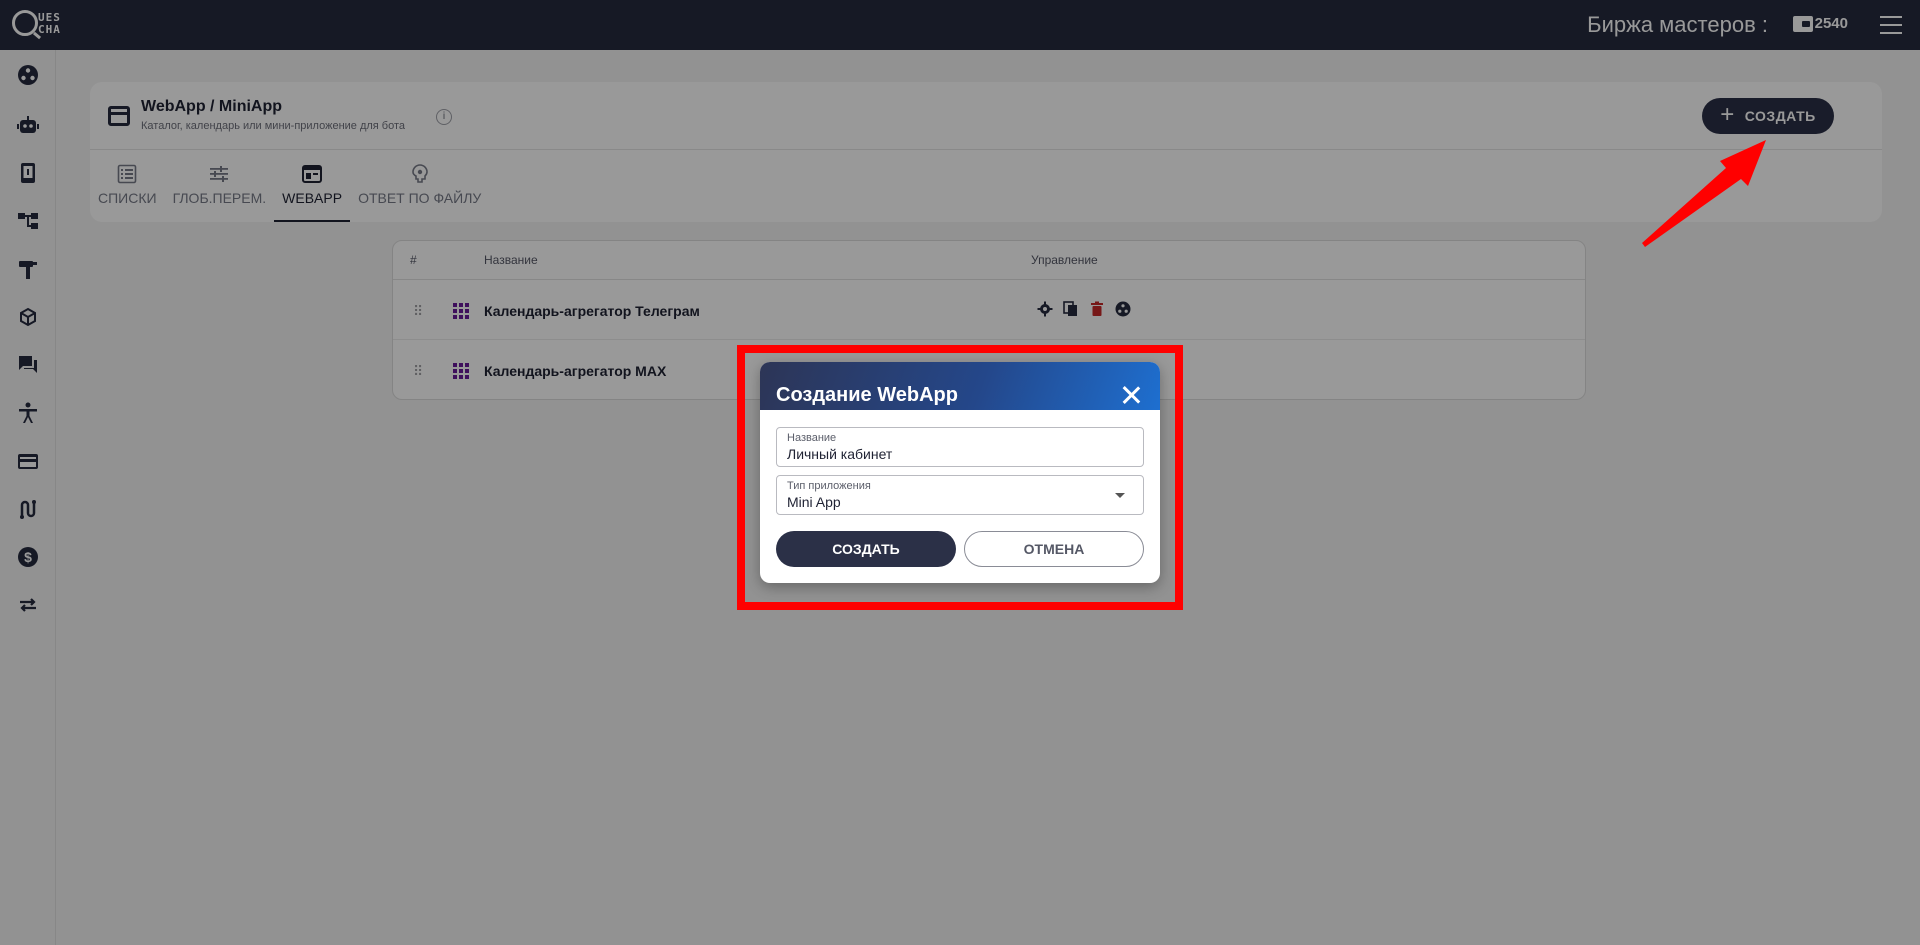 This screenshot has height=945, width=1920. I want to click on dialog-title: Создание WebApp, so click(867, 395).